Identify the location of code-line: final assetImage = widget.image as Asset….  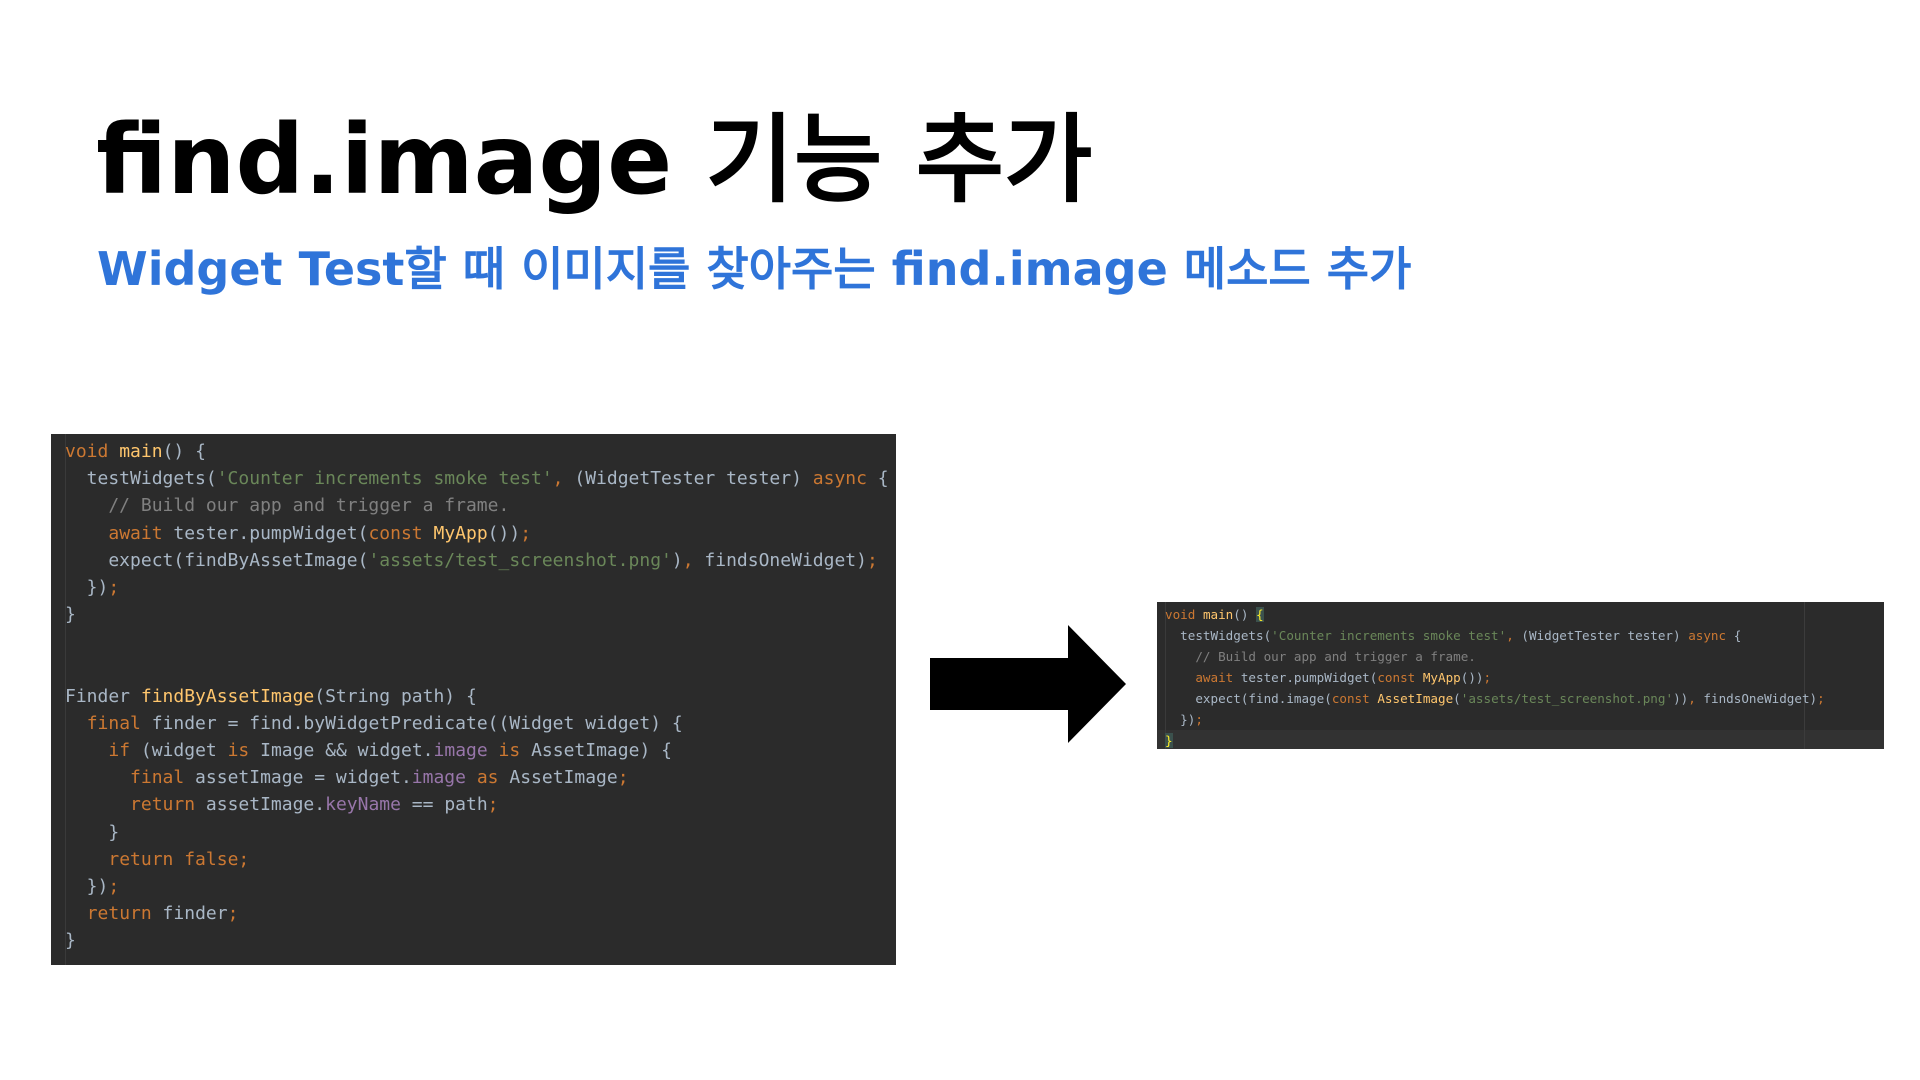
(477, 777).